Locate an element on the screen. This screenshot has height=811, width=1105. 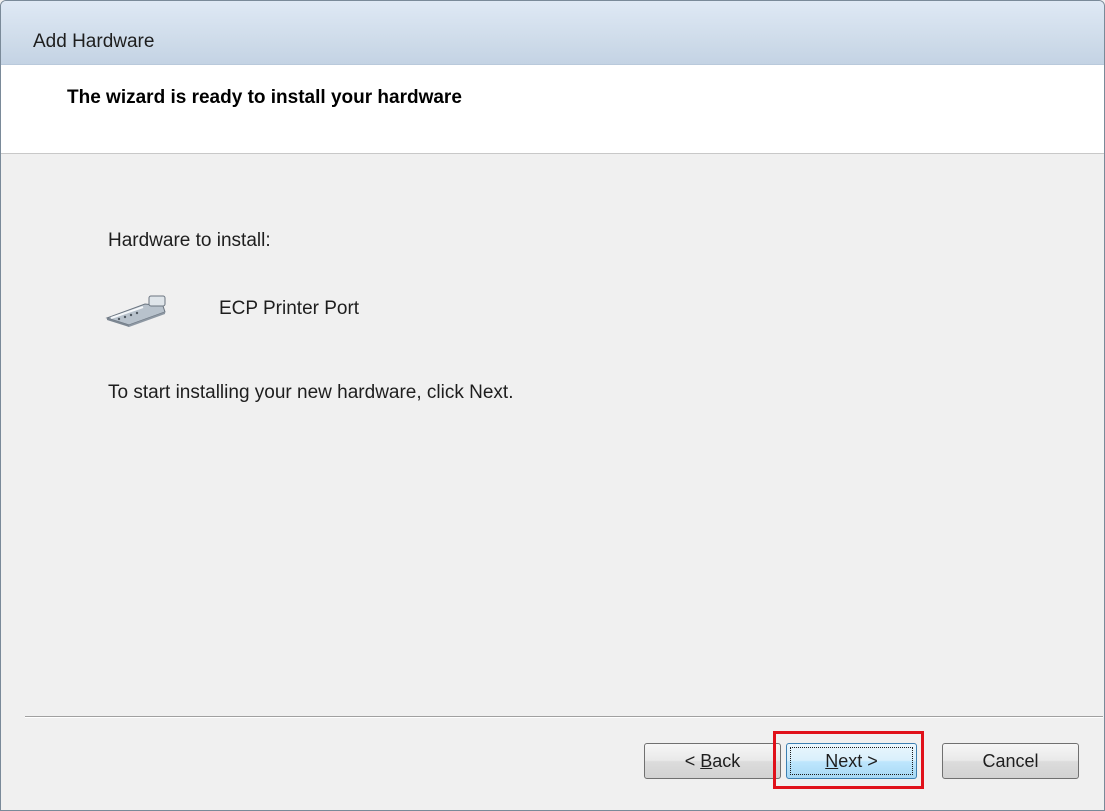
footer-separator is located at coordinates (564, 717).